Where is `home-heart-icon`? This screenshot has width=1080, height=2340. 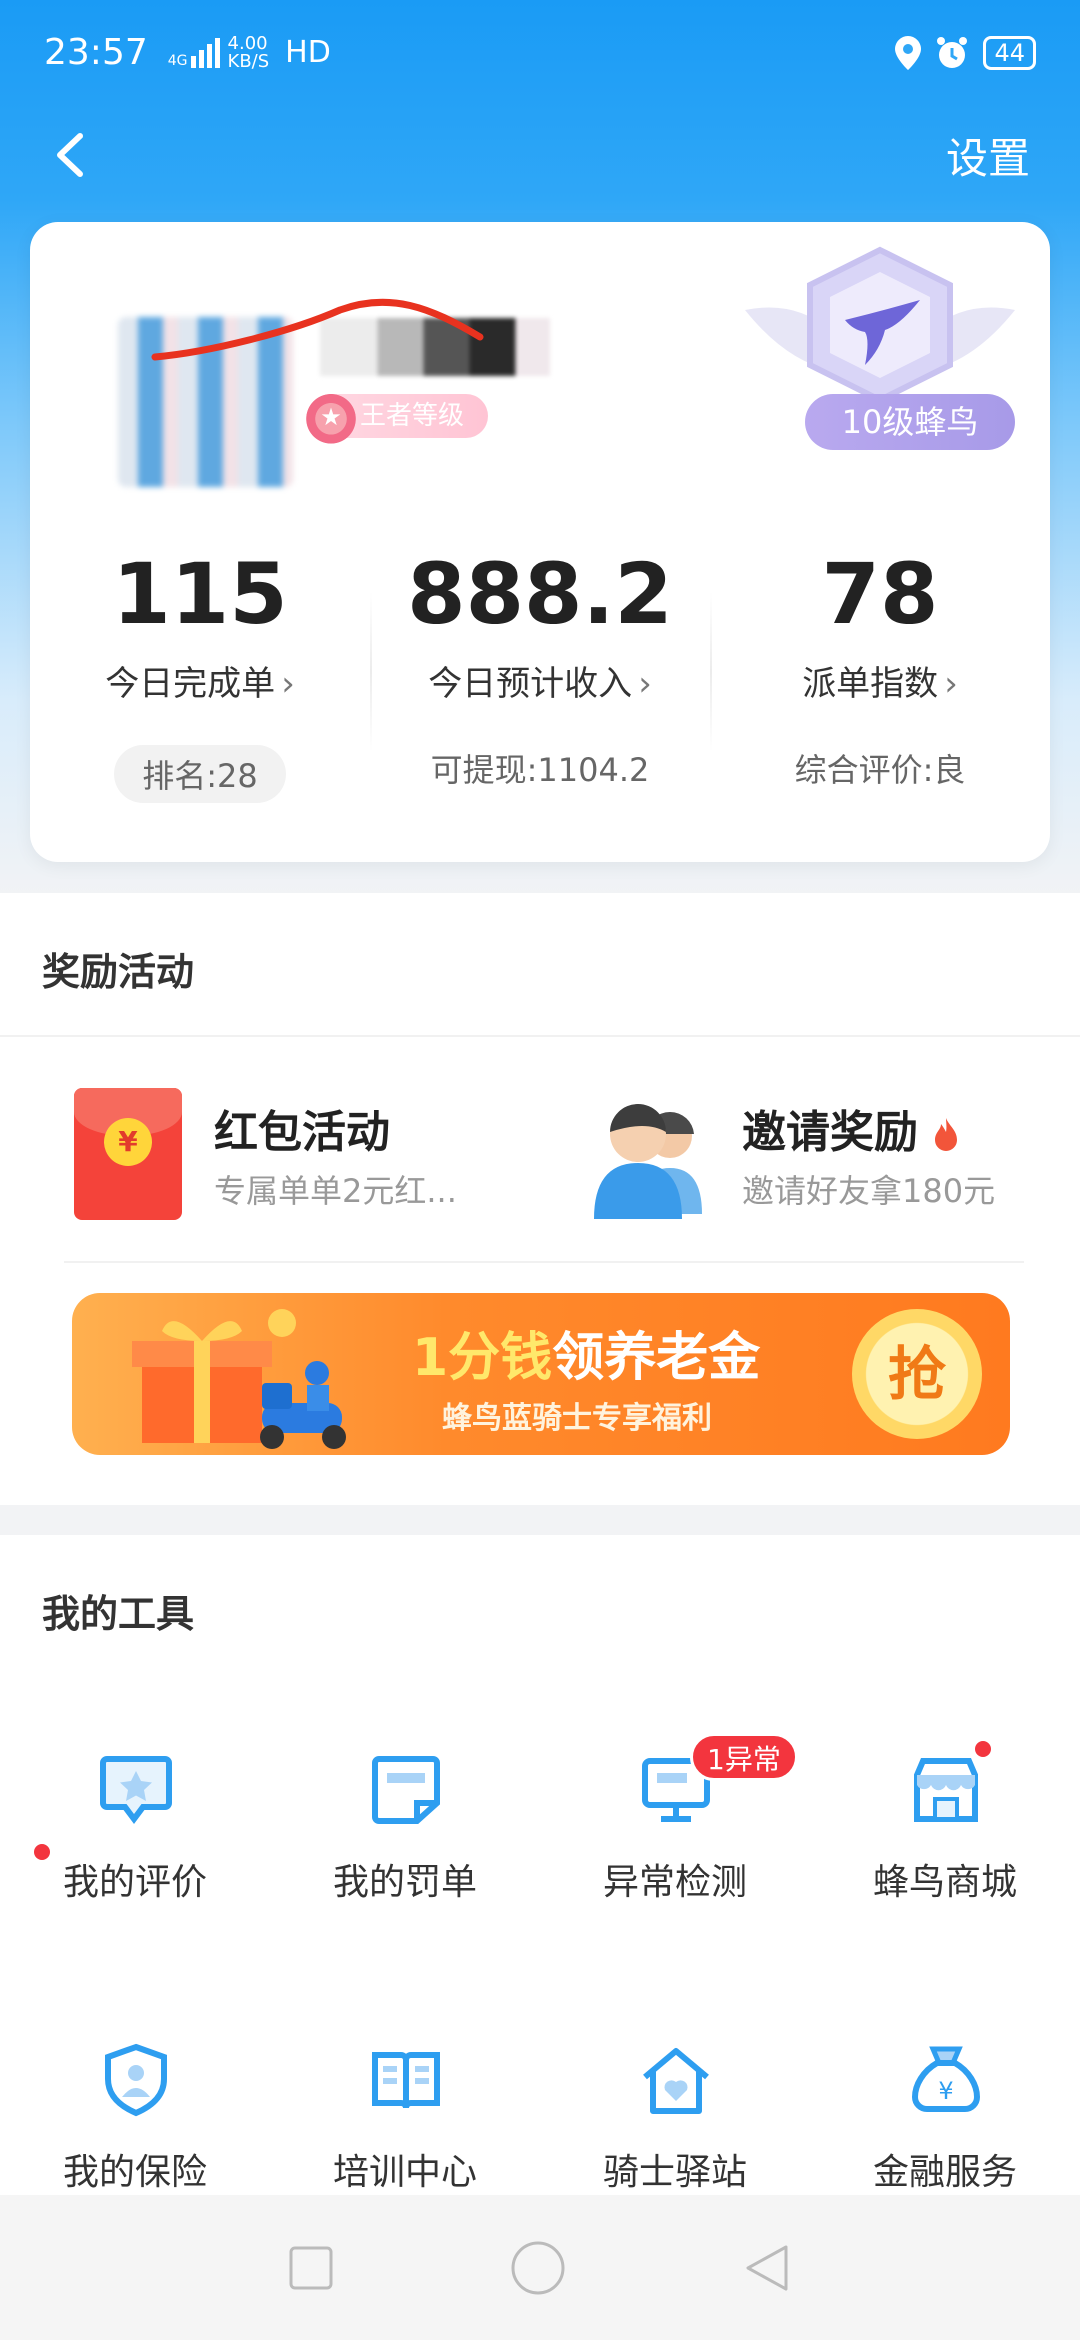
home-heart-icon is located at coordinates (676, 2081).